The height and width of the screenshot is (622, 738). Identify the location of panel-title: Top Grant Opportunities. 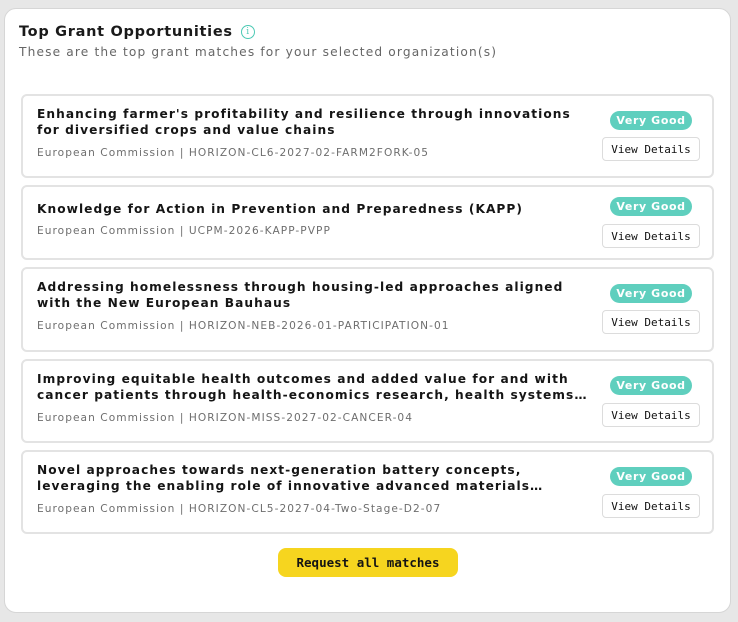
(126, 32).